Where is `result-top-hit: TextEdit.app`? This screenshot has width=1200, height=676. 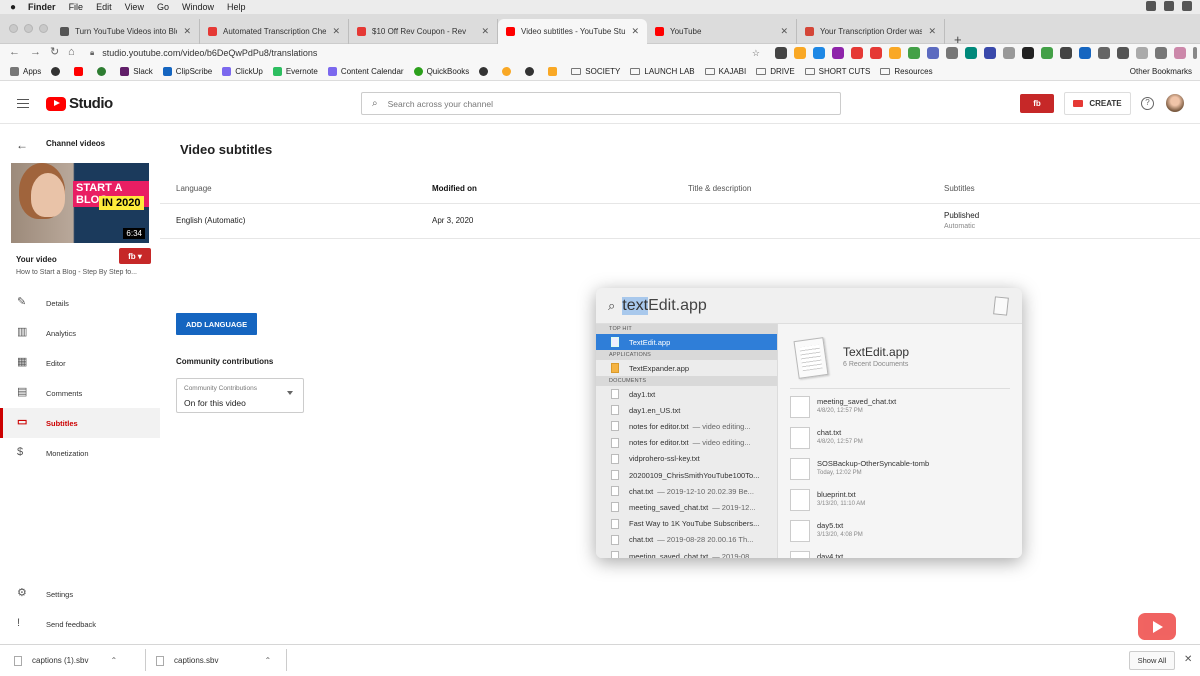 result-top-hit: TextEdit.app is located at coordinates (686, 342).